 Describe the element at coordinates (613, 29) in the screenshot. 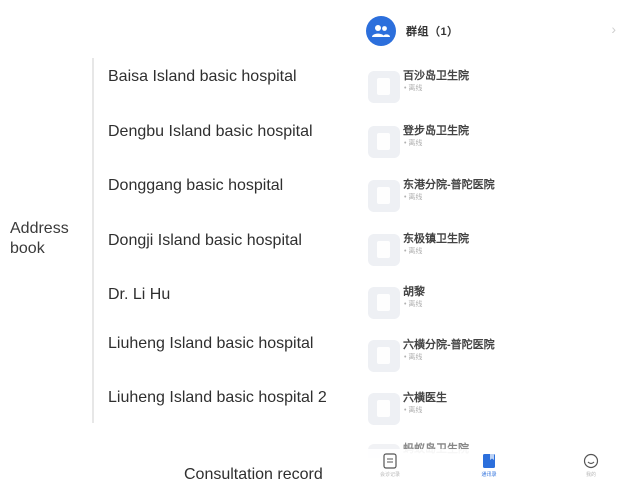

I see `chevron-right-icon: ›` at that location.